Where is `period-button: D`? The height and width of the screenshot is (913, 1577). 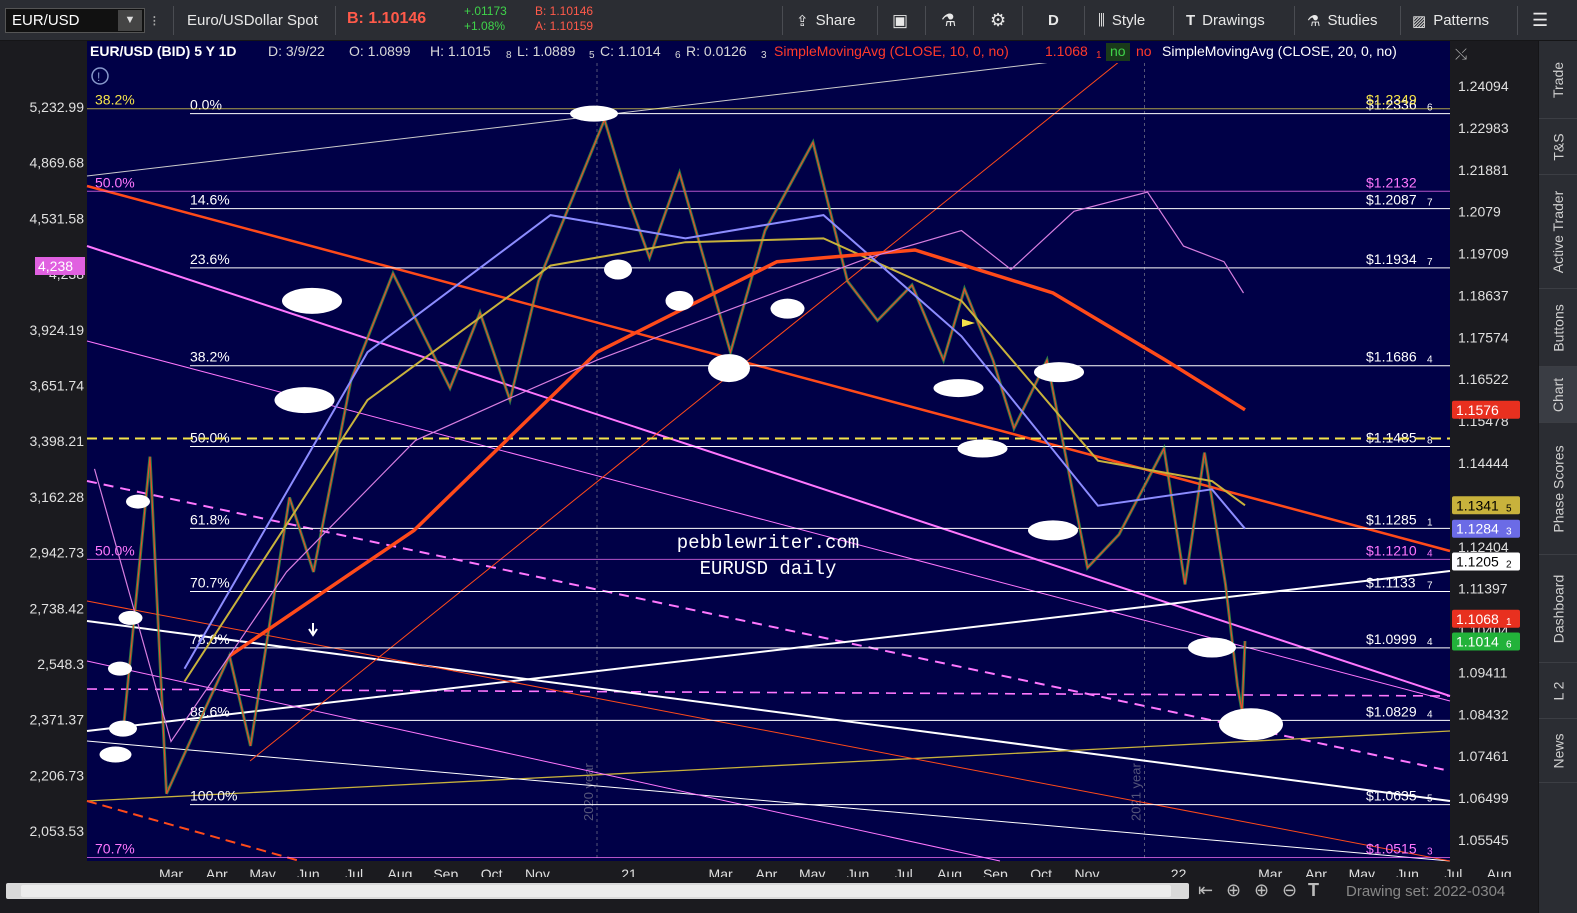 period-button: D is located at coordinates (1053, 20).